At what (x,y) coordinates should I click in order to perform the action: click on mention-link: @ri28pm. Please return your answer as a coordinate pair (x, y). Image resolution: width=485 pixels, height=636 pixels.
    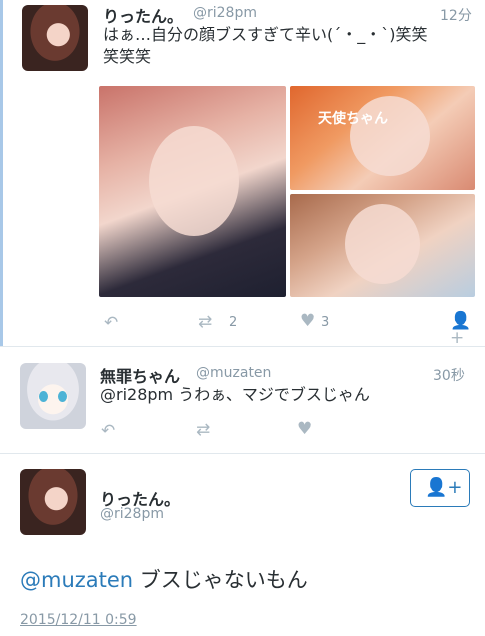
    Looking at the image, I should click on (136, 394).